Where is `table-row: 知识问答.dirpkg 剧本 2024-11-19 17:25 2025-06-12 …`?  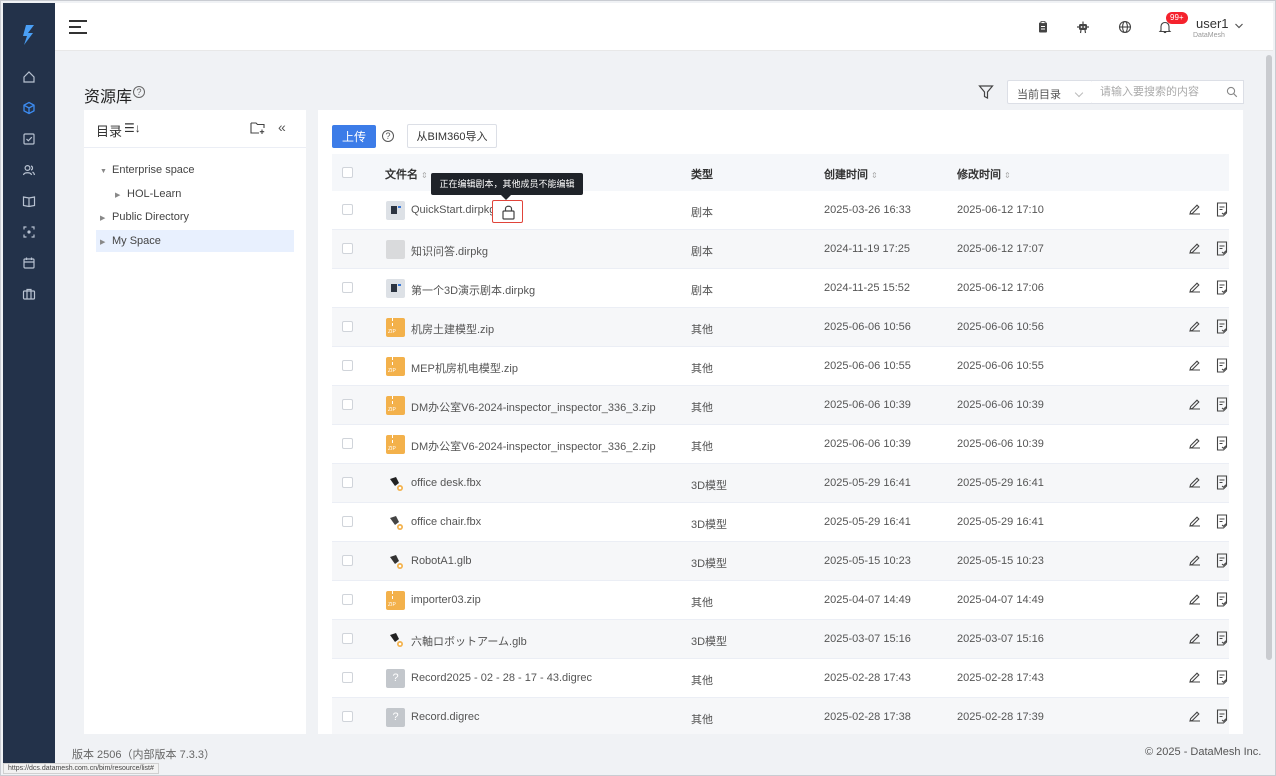
table-row: 知识问答.dirpkg 剧本 2024-11-19 17:25 2025-06-12 … is located at coordinates (780, 249).